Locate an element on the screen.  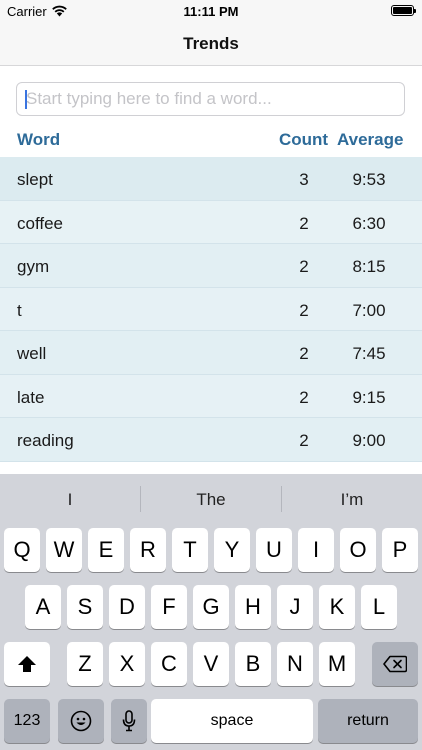
row-word: reading is located at coordinates (45, 440).